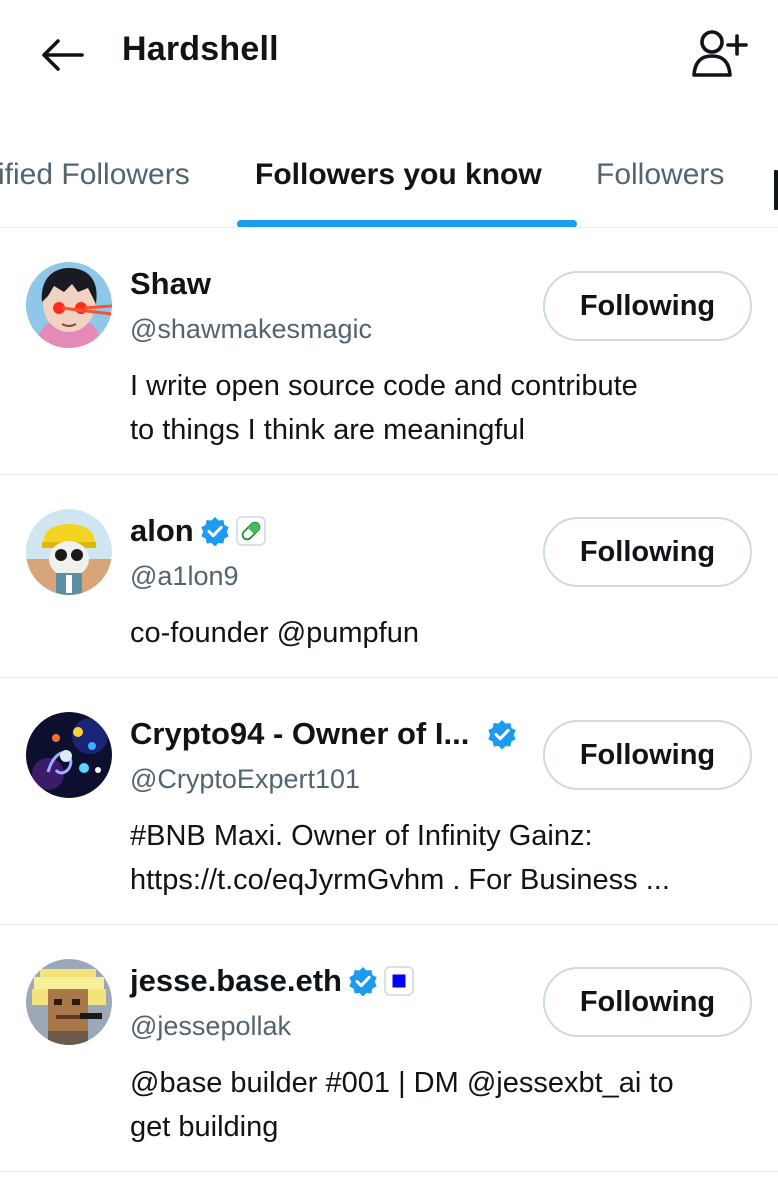 This screenshot has height=1200, width=778. What do you see at coordinates (274, 633) in the screenshot?
I see `bio-line: co-founder @pumpfun` at bounding box center [274, 633].